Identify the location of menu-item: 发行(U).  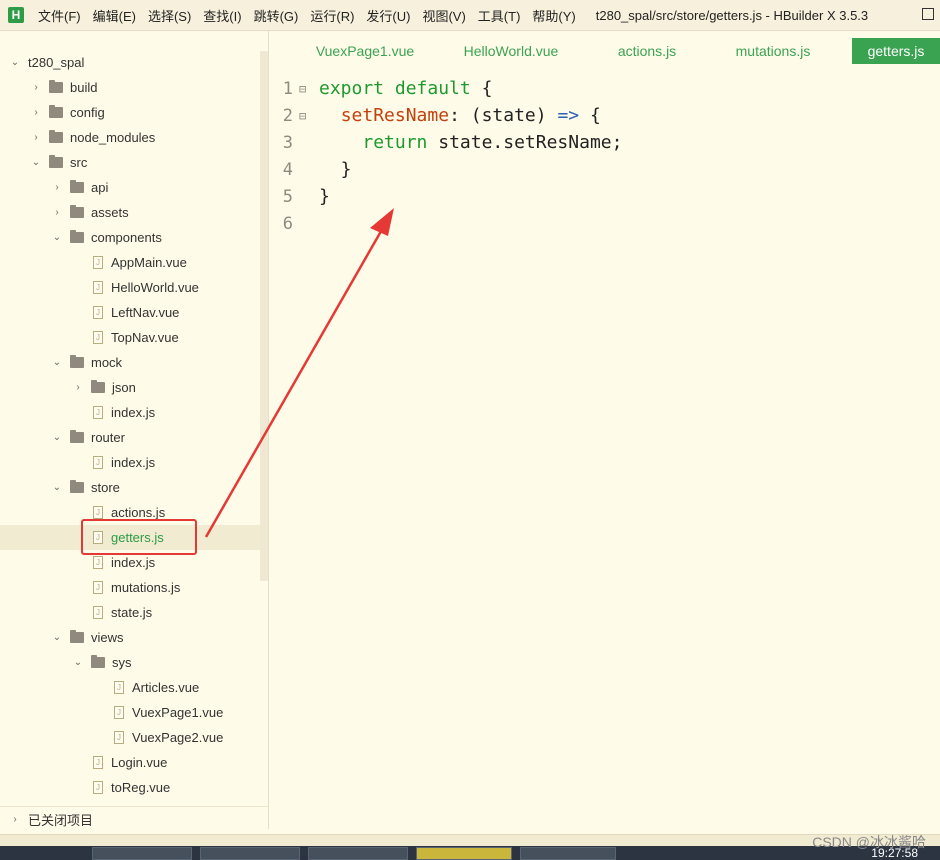
(388, 15).